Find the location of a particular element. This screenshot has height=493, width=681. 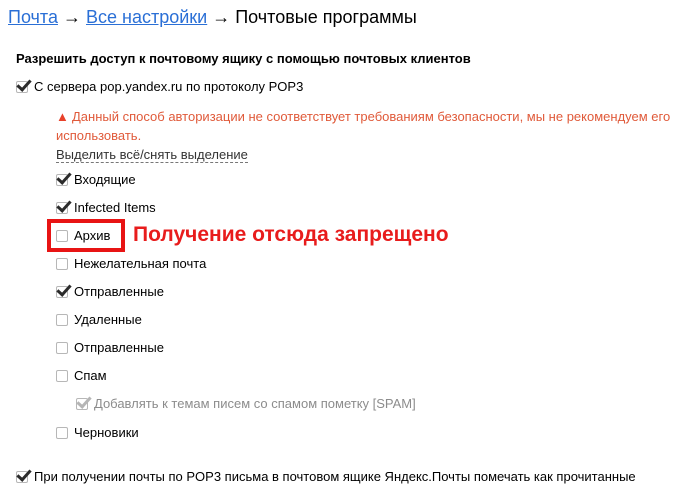

folder-label: Нежелательная почта is located at coordinates (140, 263).